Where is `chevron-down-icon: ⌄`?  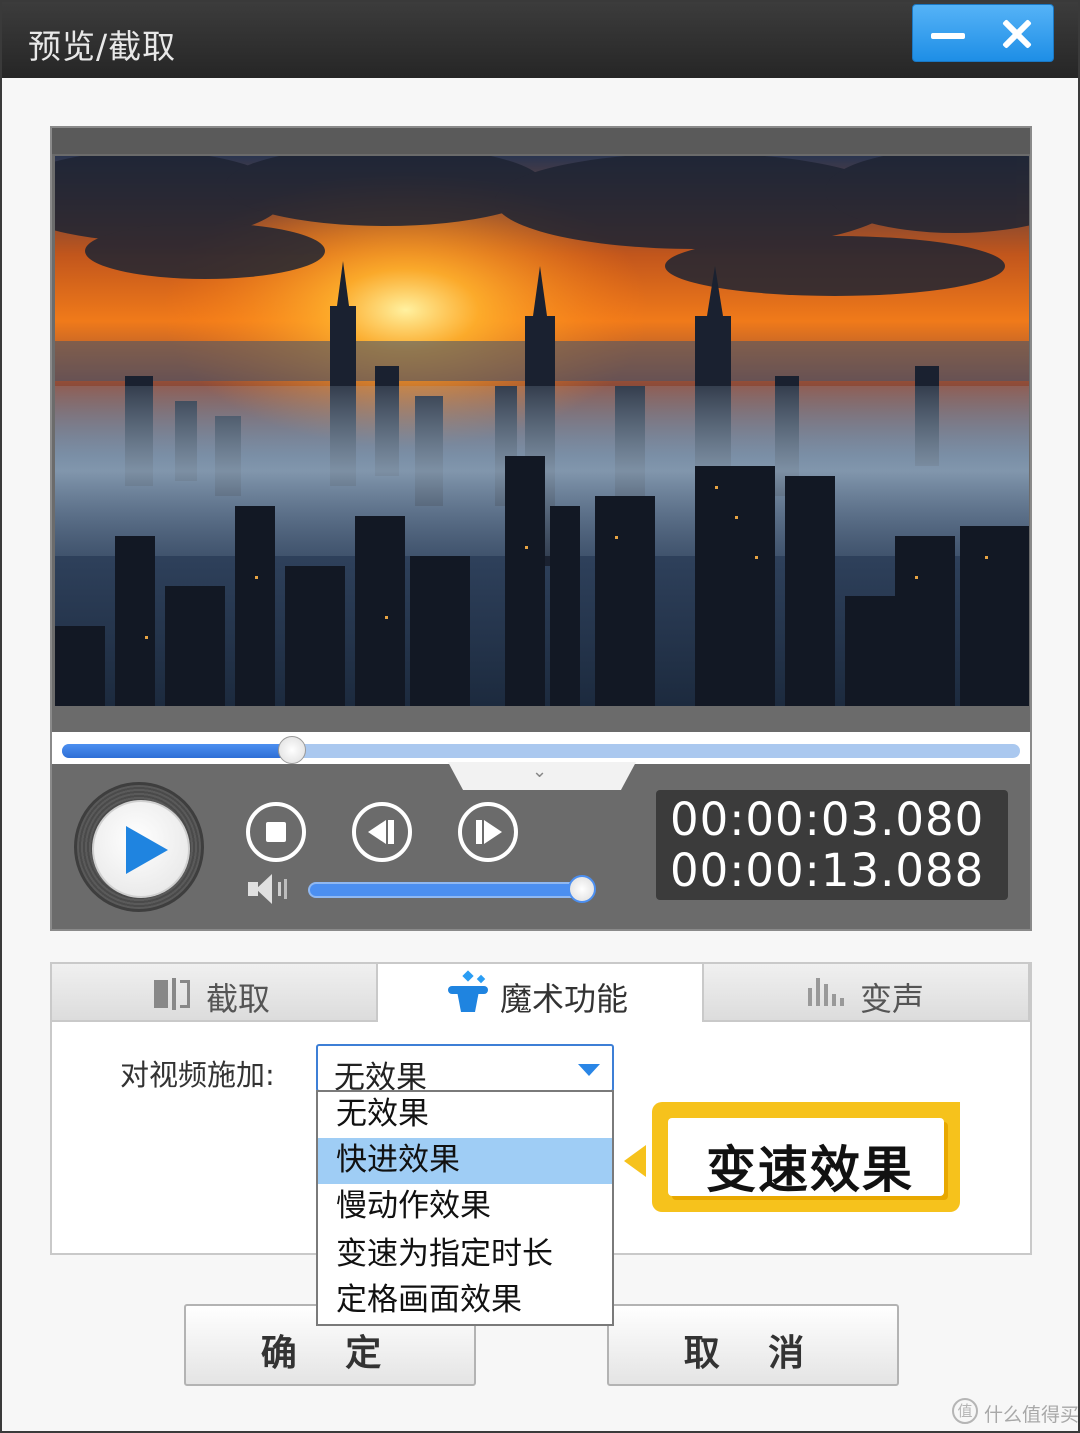
chevron-down-icon: ⌄ is located at coordinates (539, 772).